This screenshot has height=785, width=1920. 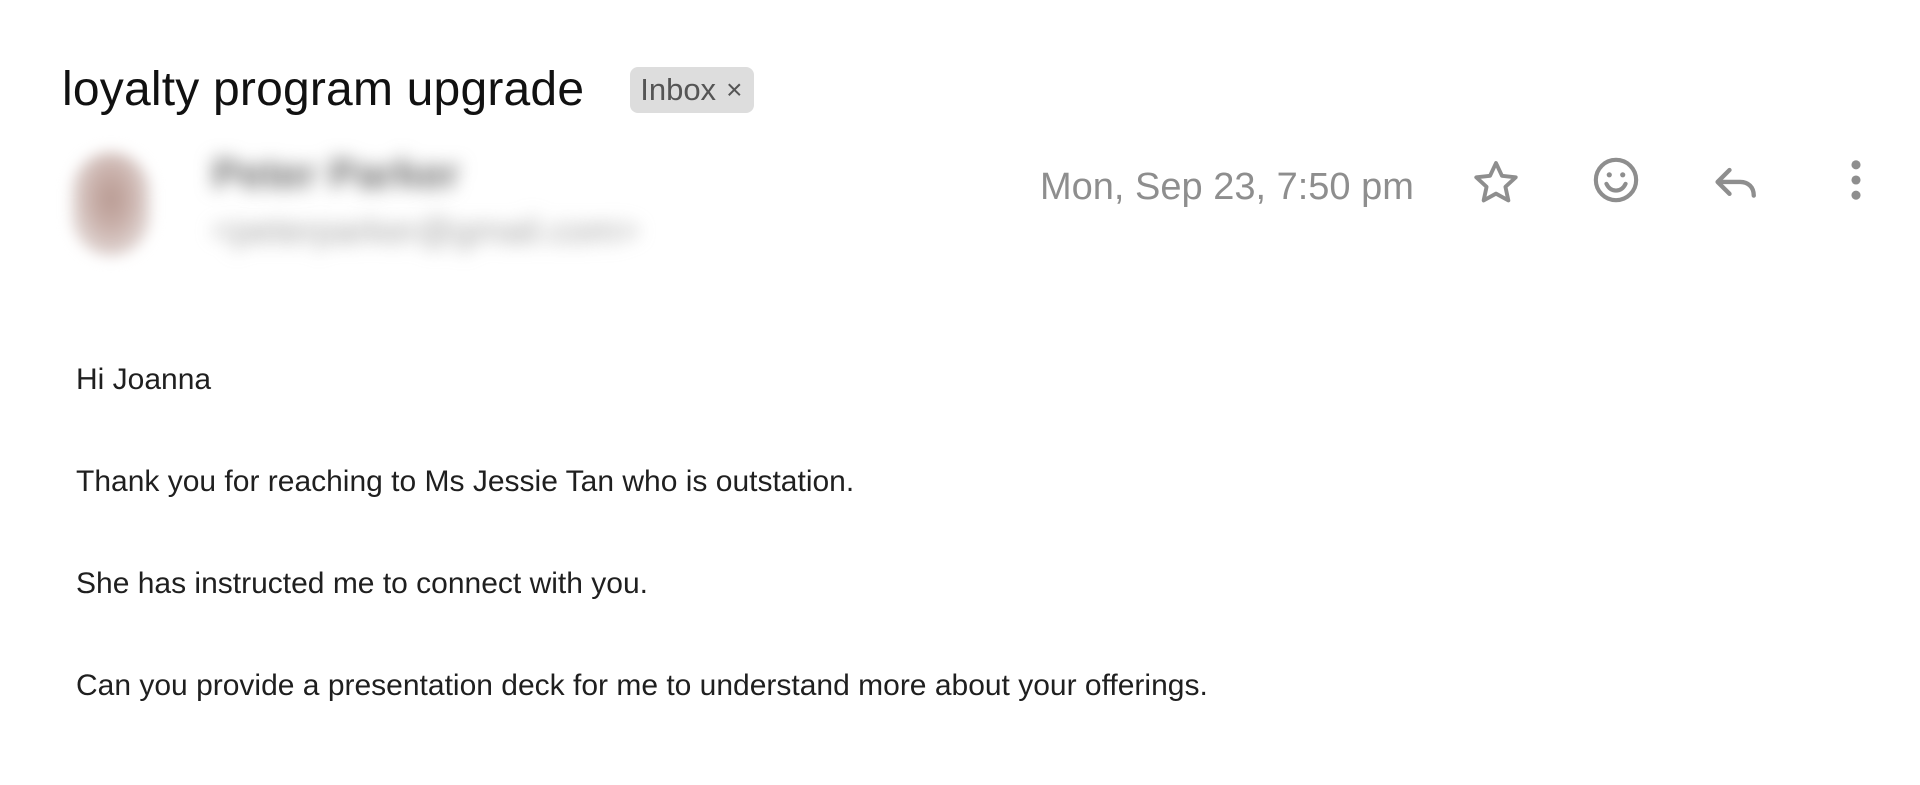 What do you see at coordinates (1496, 183) in the screenshot?
I see `star-icon` at bounding box center [1496, 183].